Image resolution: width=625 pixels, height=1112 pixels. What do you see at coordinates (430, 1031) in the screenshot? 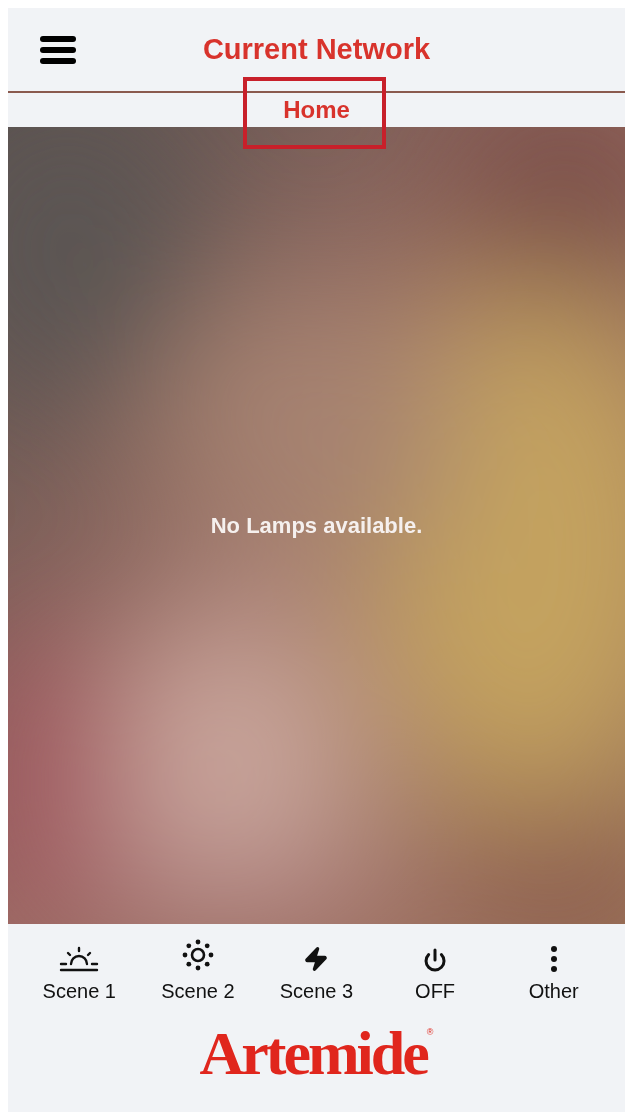
I see `registered-mark: ®` at bounding box center [430, 1031].